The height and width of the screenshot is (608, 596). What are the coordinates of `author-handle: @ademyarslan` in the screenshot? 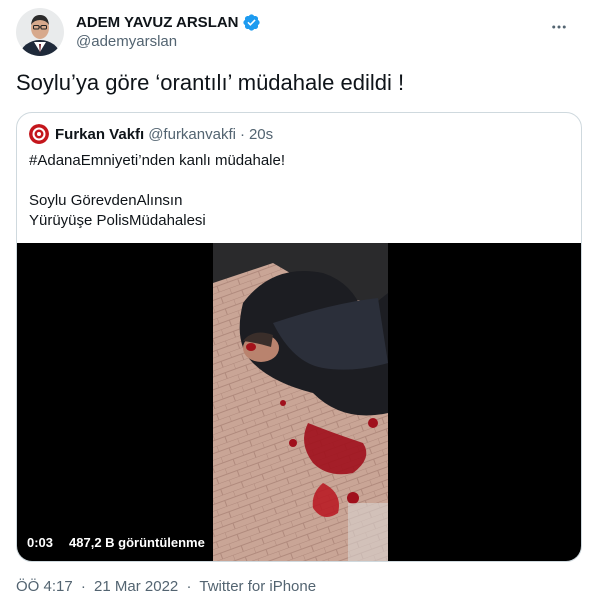 It's located at (168, 41).